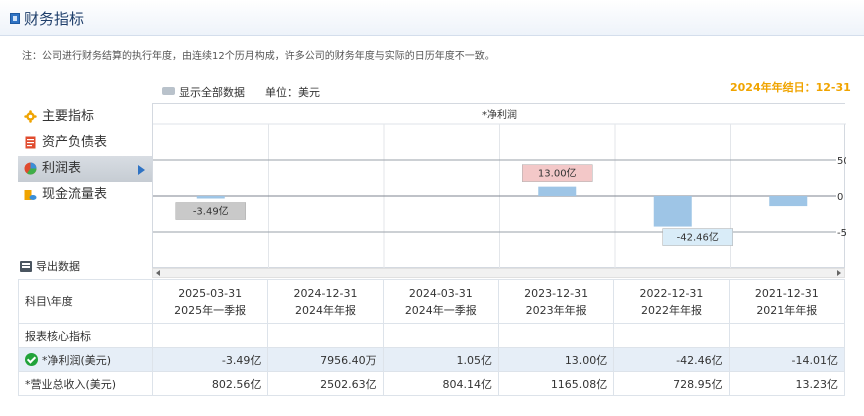 This screenshot has height=416, width=864. What do you see at coordinates (75, 142) in the screenshot?
I see `sidebar-item-label: 资产负债表` at bounding box center [75, 142].